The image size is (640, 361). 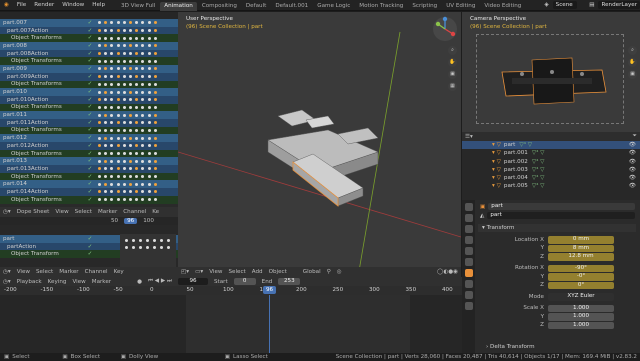 What do you see at coordinates (502, 6) in the screenshot?
I see `workspace-tab: Video Editing` at bounding box center [502, 6].